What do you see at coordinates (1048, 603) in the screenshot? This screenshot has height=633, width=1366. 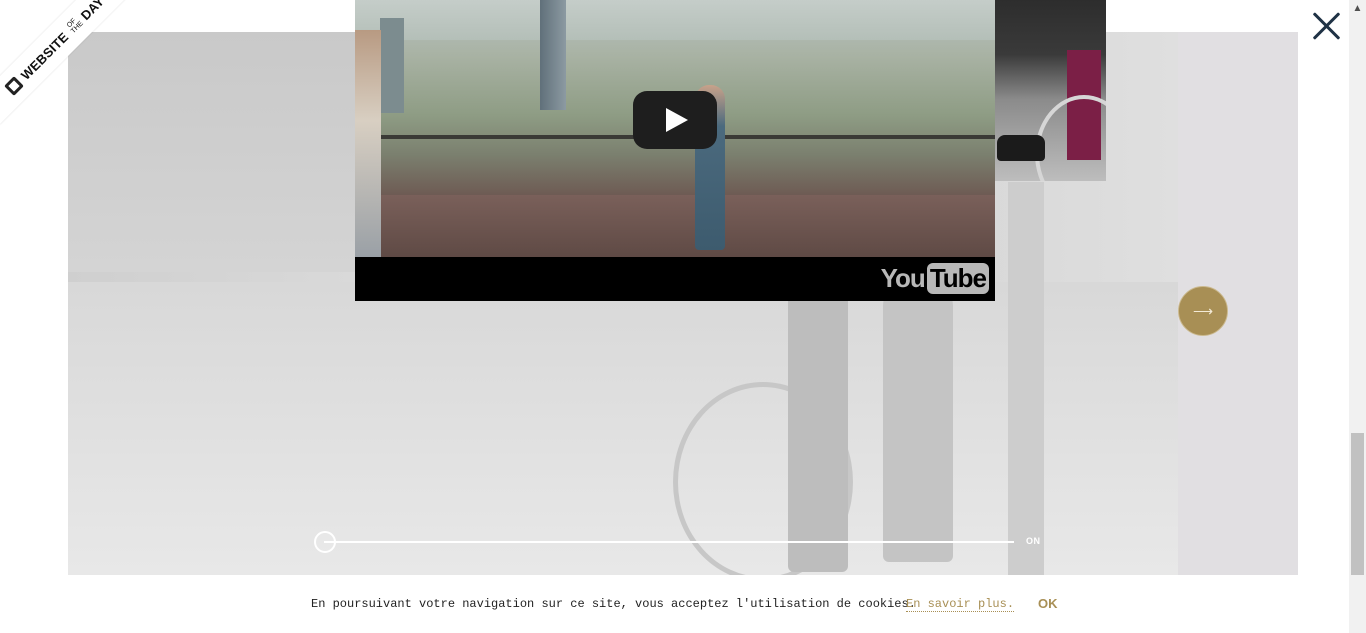 I see `cookie-ok-button: OK` at bounding box center [1048, 603].